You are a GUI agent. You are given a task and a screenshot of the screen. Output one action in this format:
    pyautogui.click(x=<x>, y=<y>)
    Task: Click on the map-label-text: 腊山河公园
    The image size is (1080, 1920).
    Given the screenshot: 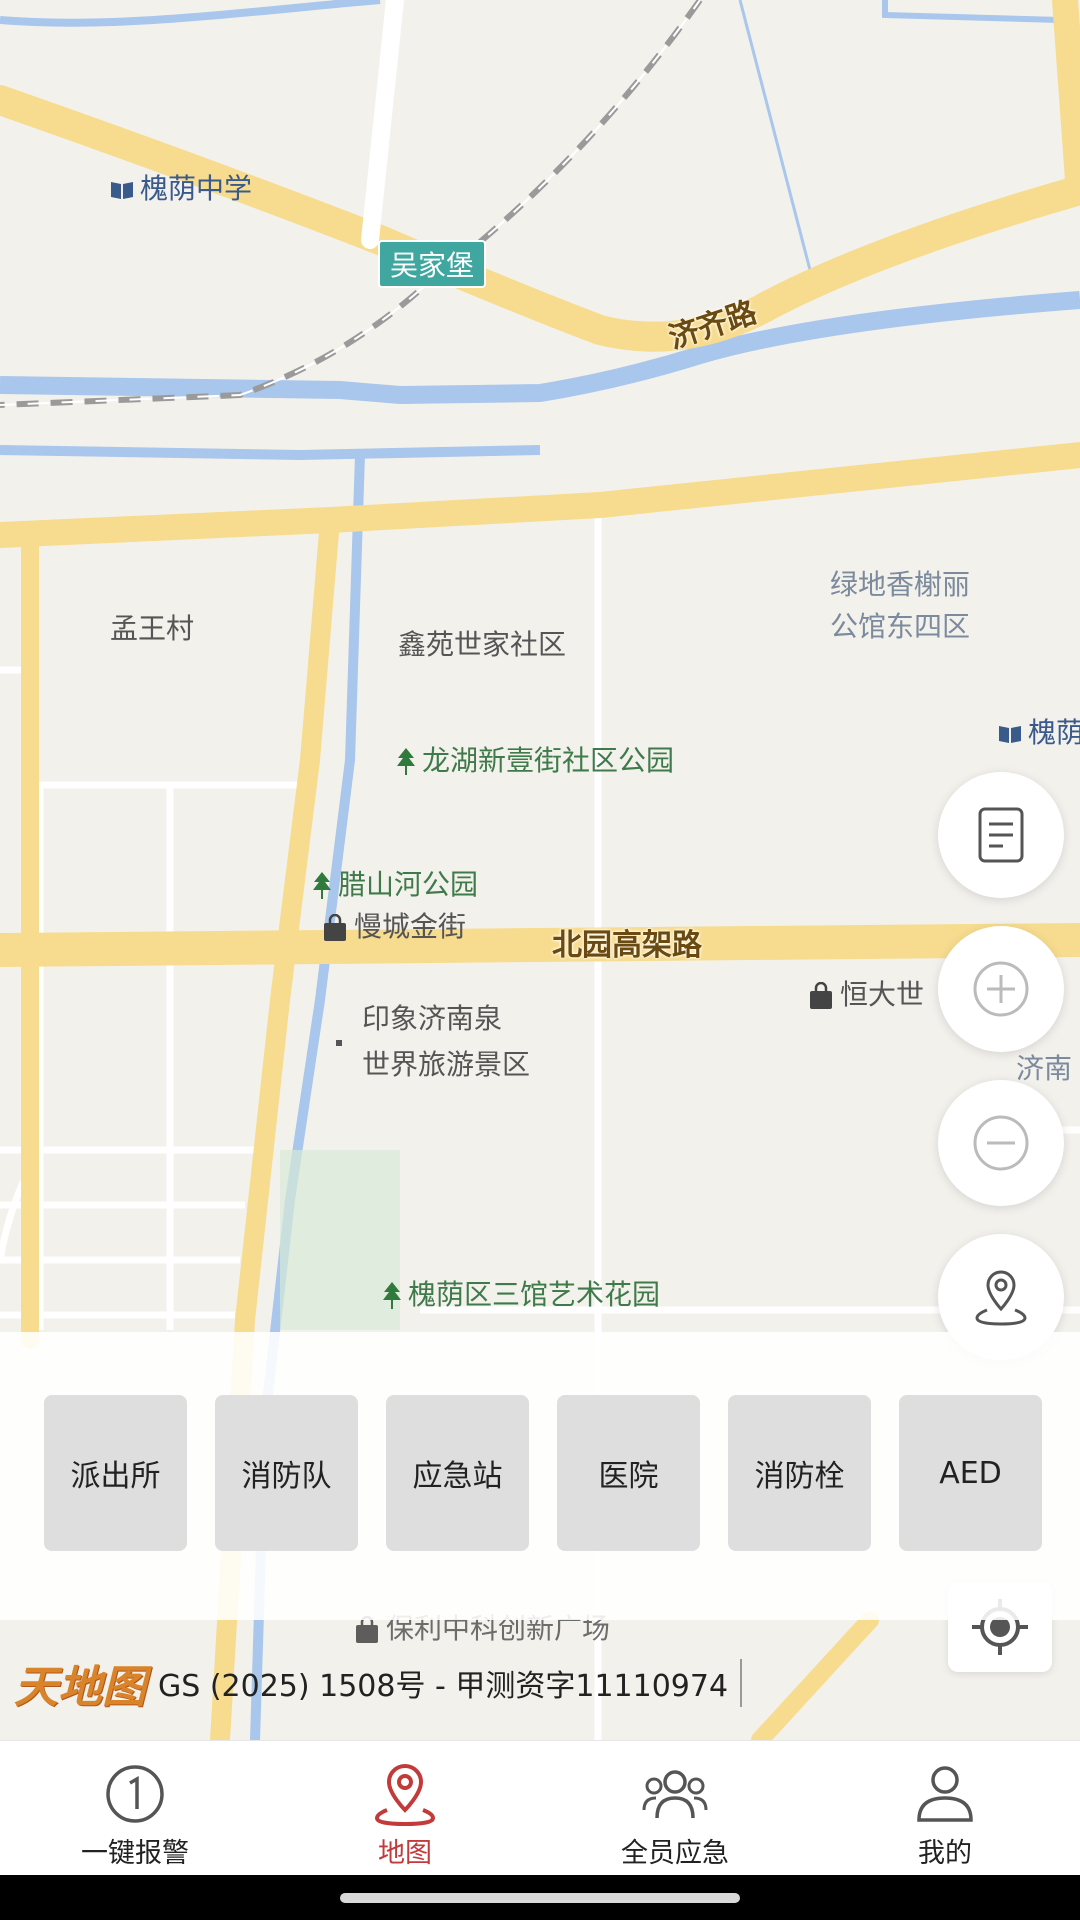 What is the action you would take?
    pyautogui.click(x=408, y=884)
    